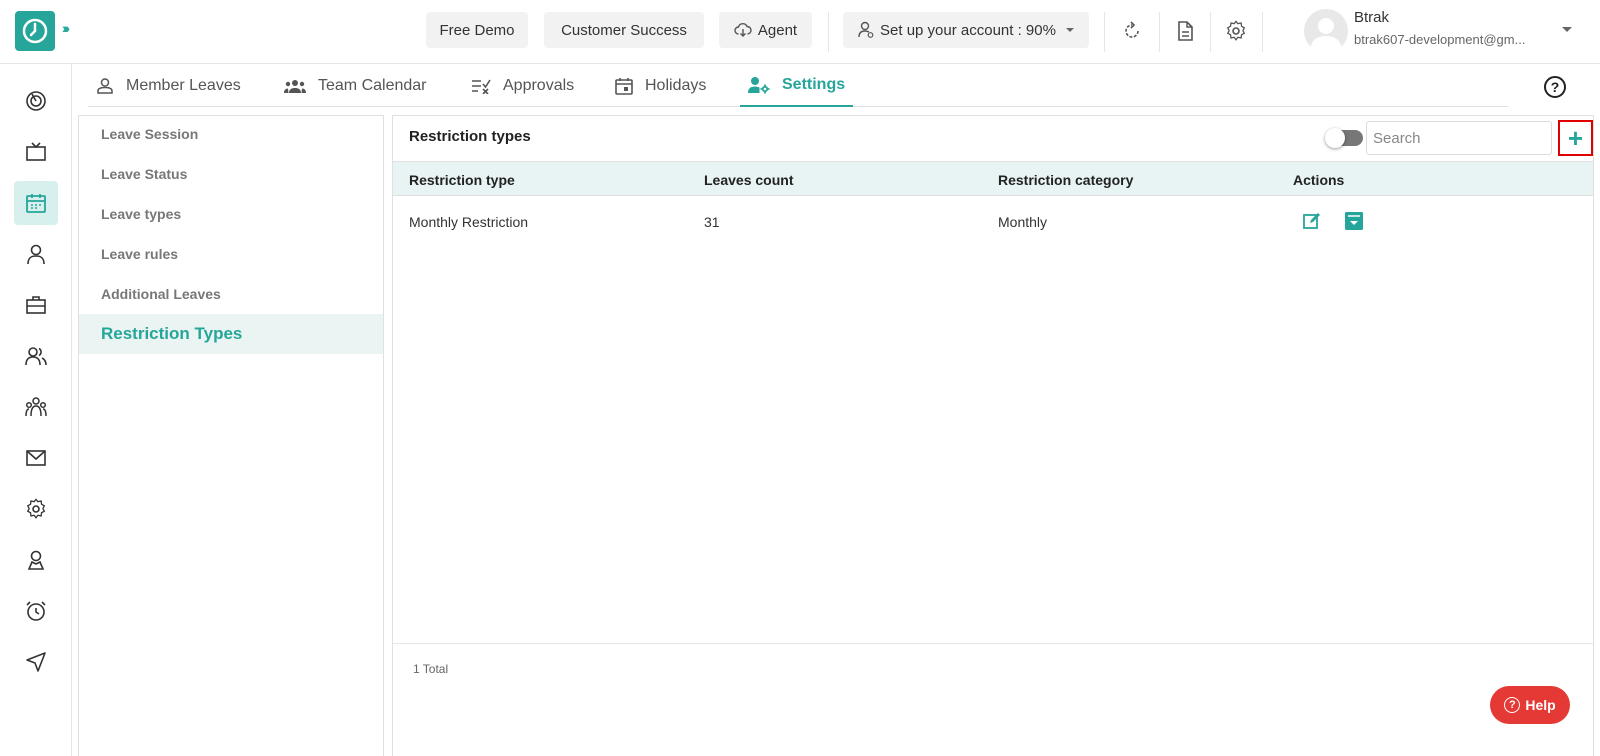  What do you see at coordinates (1567, 29) in the screenshot?
I see `user-menu-chevron-icon` at bounding box center [1567, 29].